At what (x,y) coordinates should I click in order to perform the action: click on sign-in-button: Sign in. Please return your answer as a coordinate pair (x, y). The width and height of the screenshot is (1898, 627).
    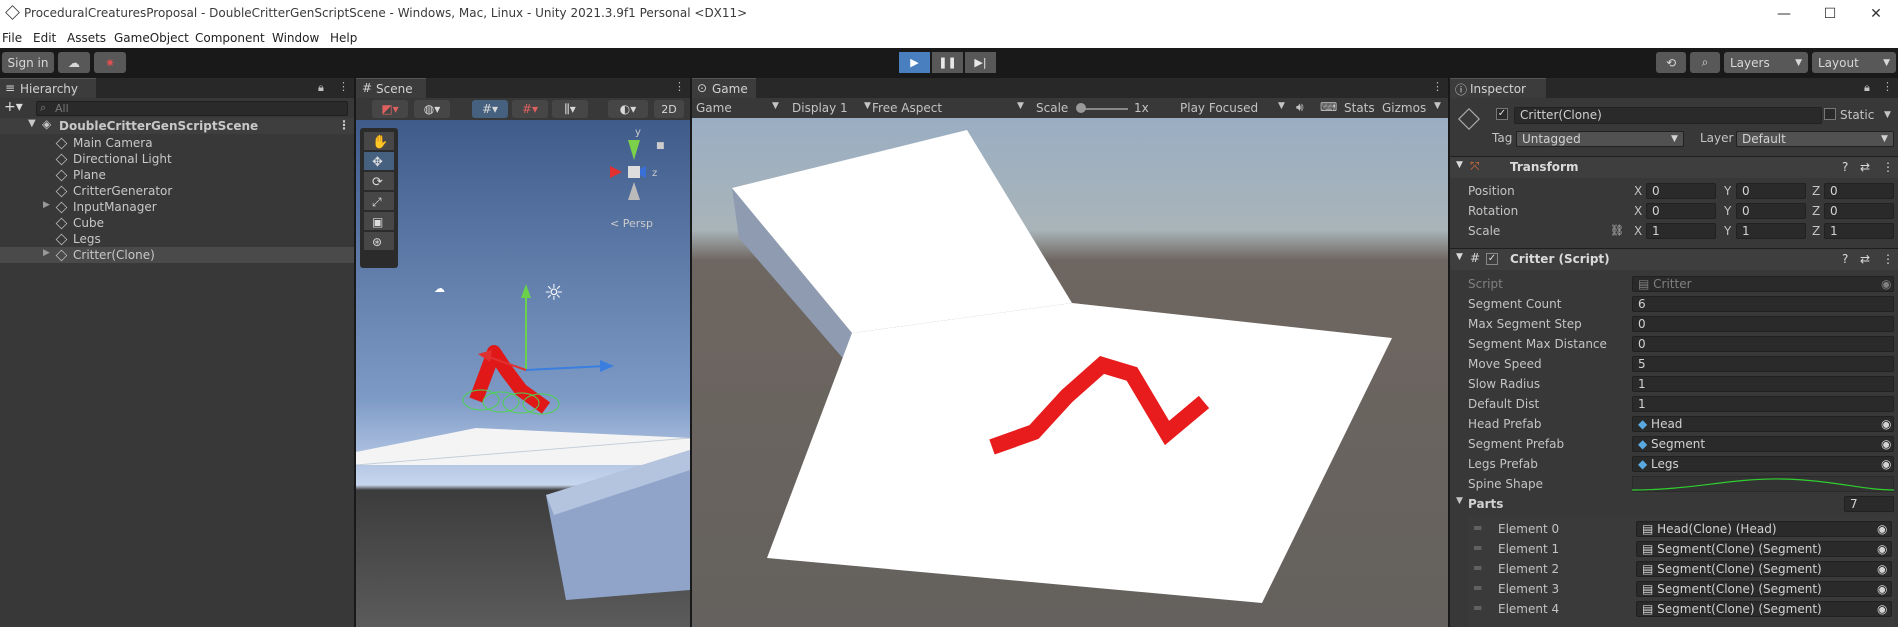
    Looking at the image, I should click on (28, 62).